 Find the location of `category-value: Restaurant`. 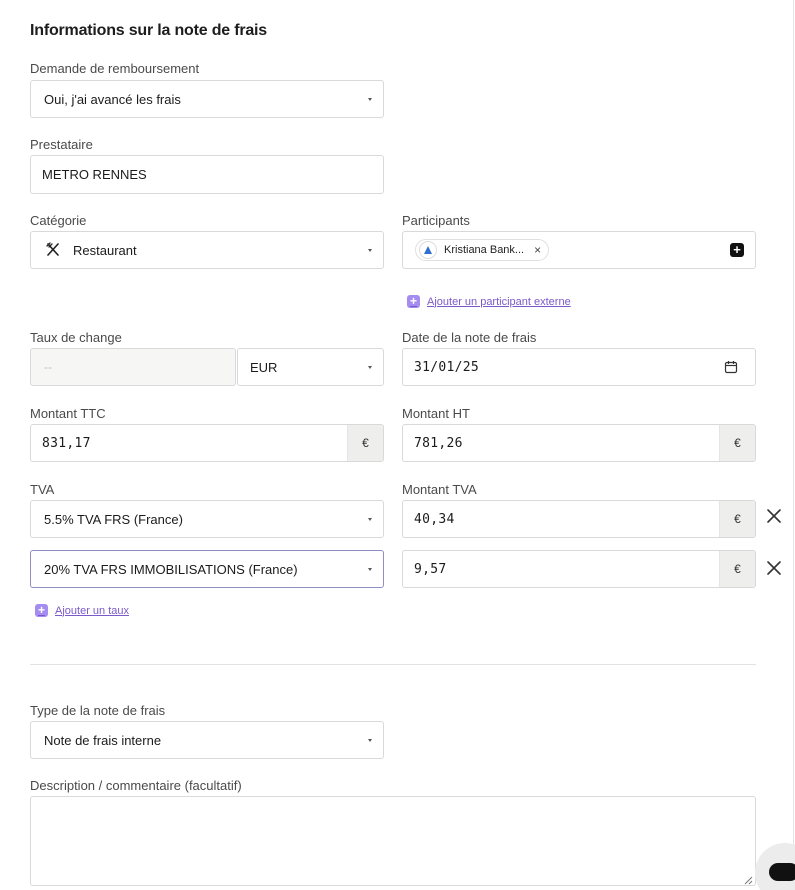

category-value: Restaurant is located at coordinates (105, 250).